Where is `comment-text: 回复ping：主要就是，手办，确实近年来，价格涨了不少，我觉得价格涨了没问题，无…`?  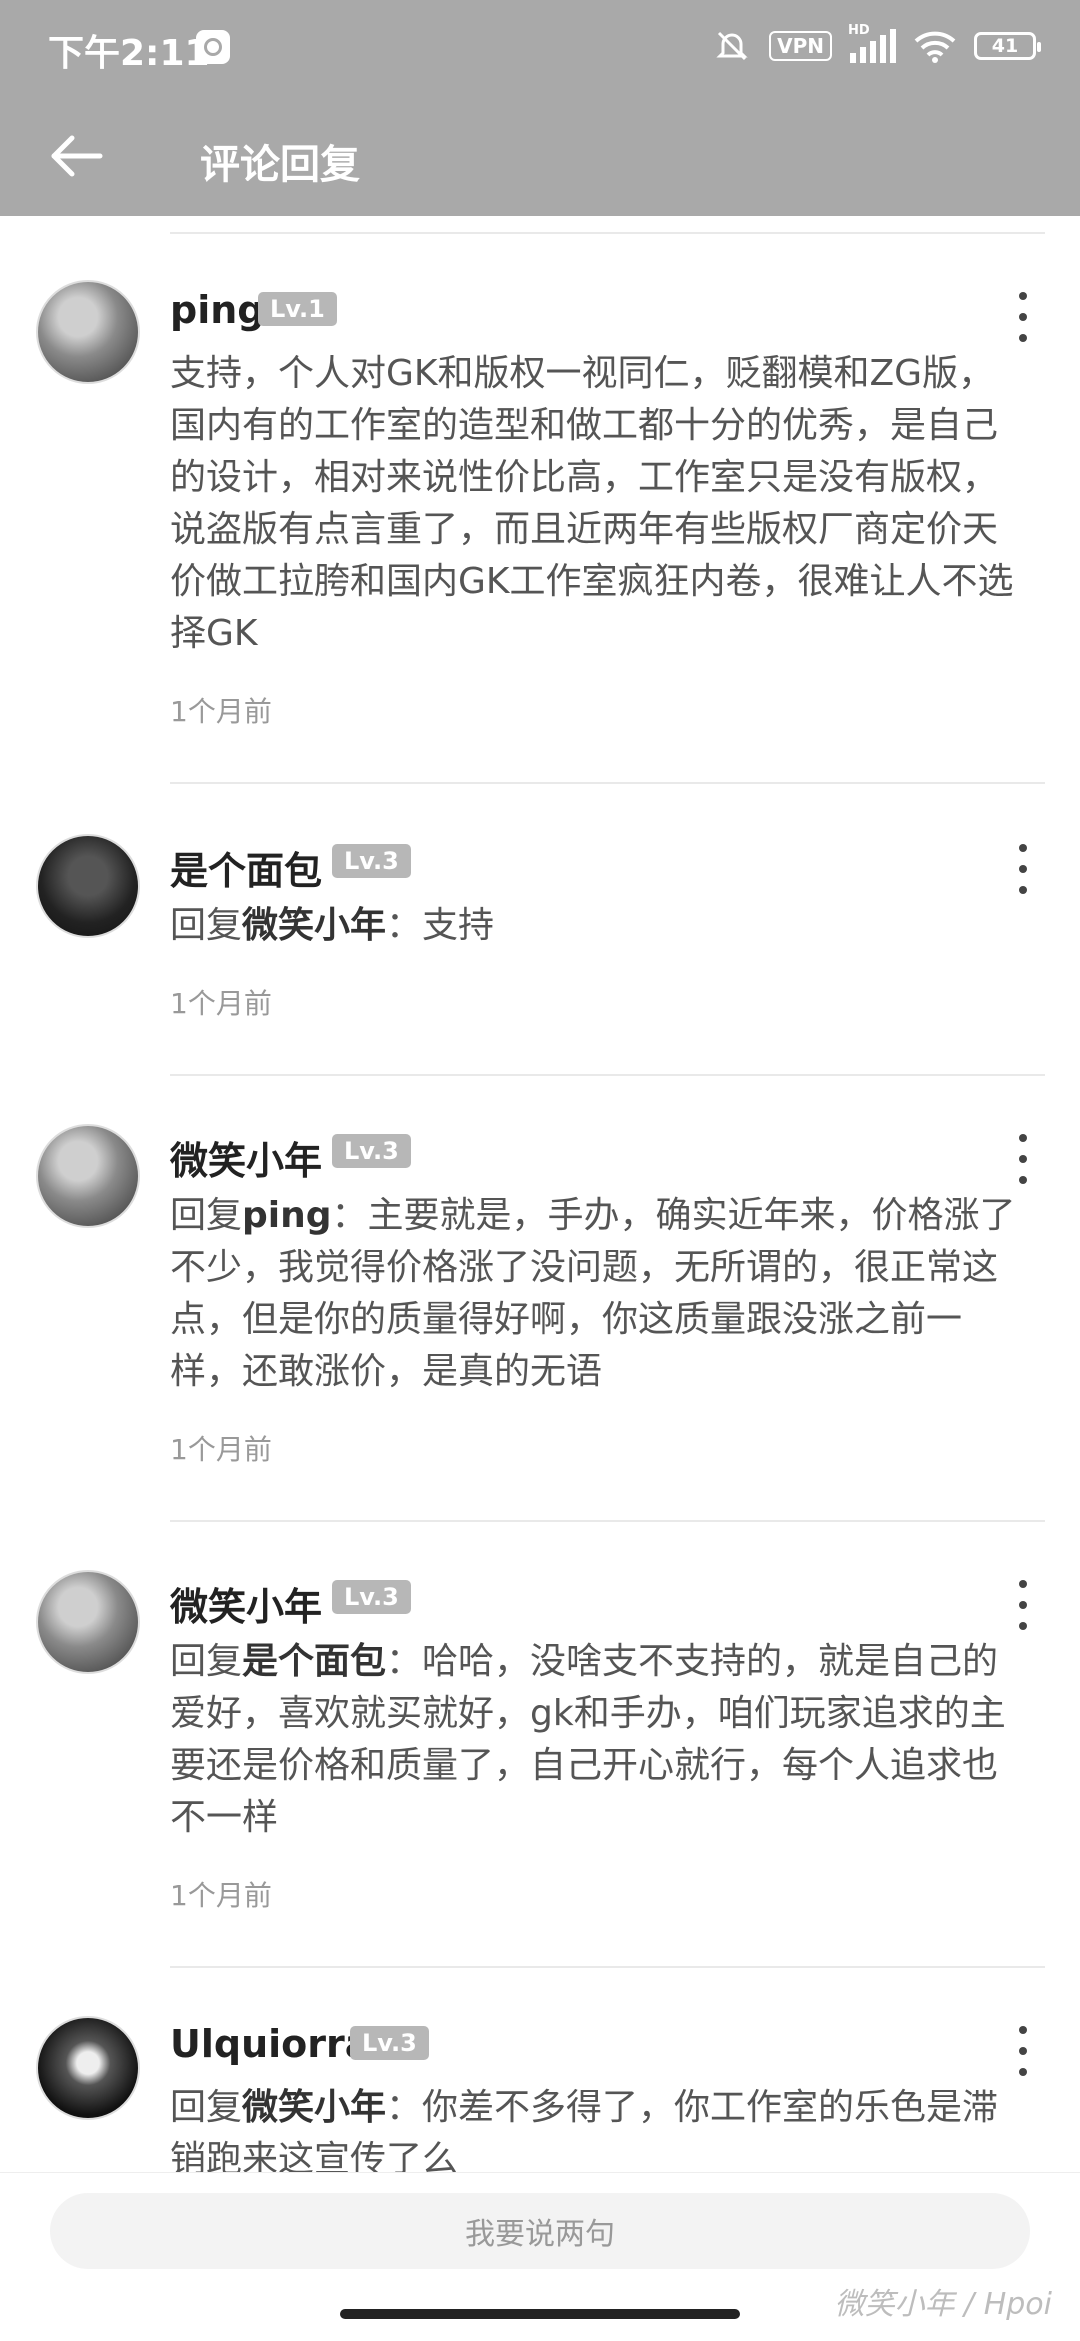
comment-text: 回复ping：主要就是，手办，确实近年来，价格涨了不少，我觉得价格涨了没问题，无… is located at coordinates (595, 1294).